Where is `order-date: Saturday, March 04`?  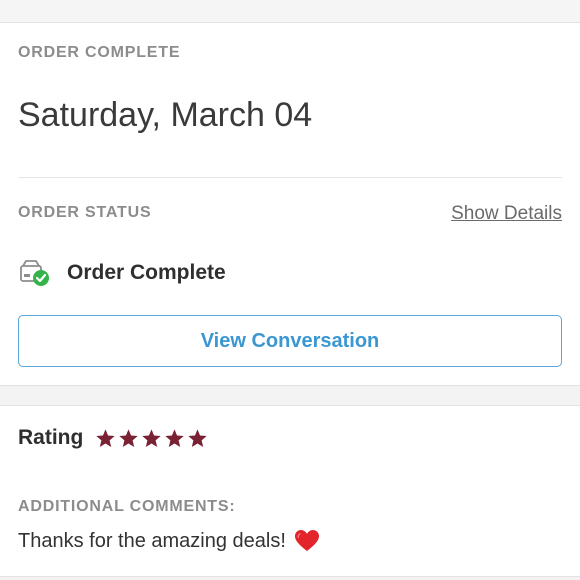 order-date: Saturday, March 04 is located at coordinates (165, 115).